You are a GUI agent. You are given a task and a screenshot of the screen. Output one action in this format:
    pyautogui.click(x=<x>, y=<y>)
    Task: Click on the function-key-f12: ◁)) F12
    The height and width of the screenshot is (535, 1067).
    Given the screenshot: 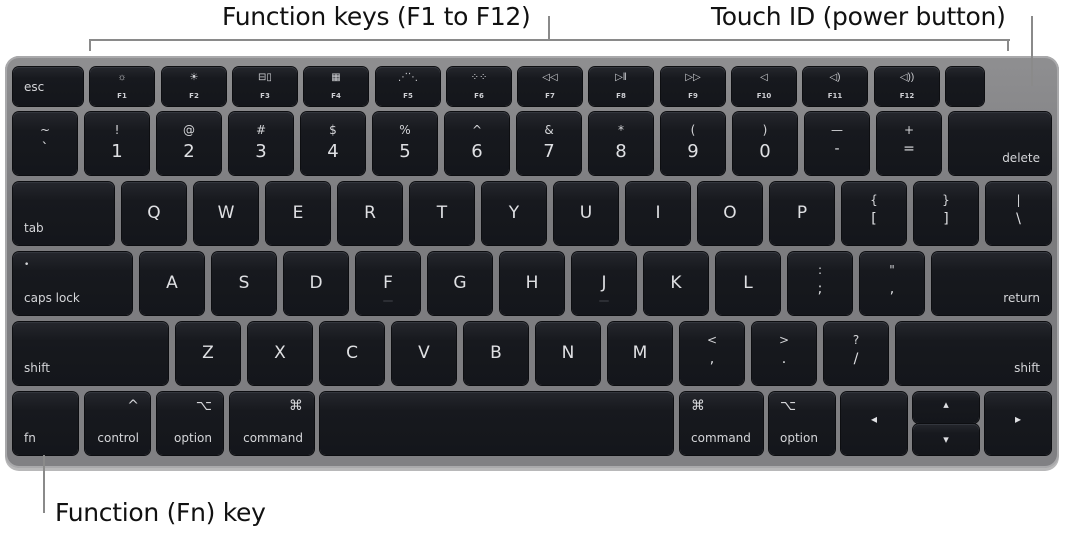 What is the action you would take?
    pyautogui.click(x=907, y=86)
    